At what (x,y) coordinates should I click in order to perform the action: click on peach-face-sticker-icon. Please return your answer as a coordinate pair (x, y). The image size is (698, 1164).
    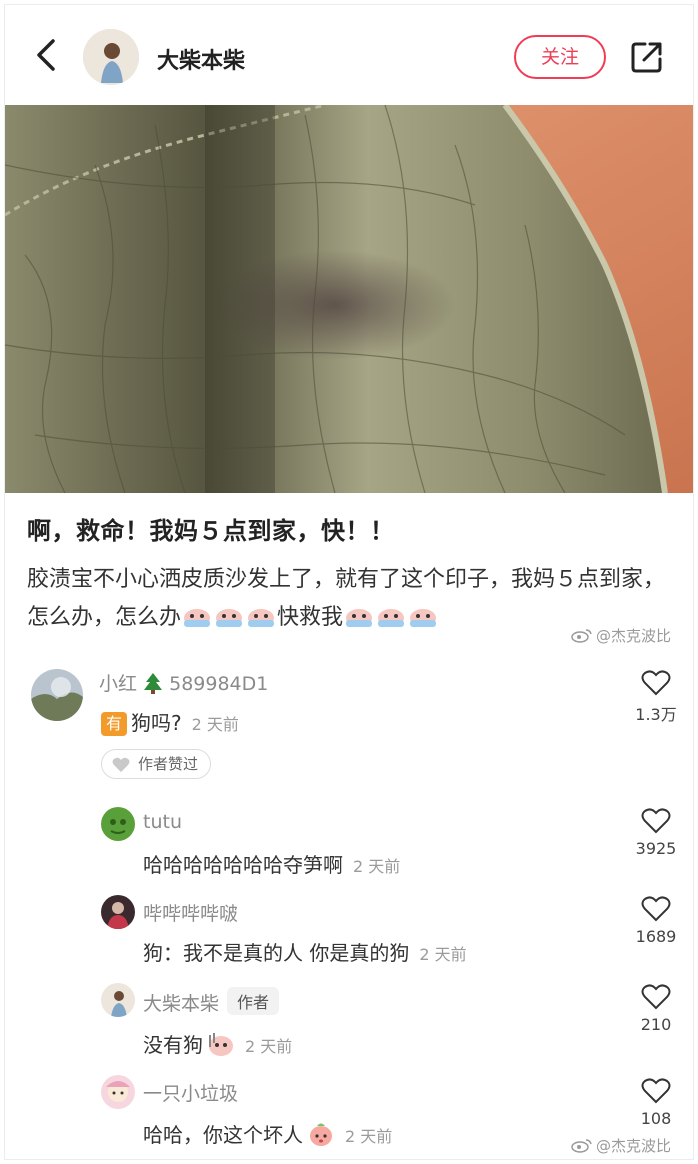
    Looking at the image, I should click on (321, 1134).